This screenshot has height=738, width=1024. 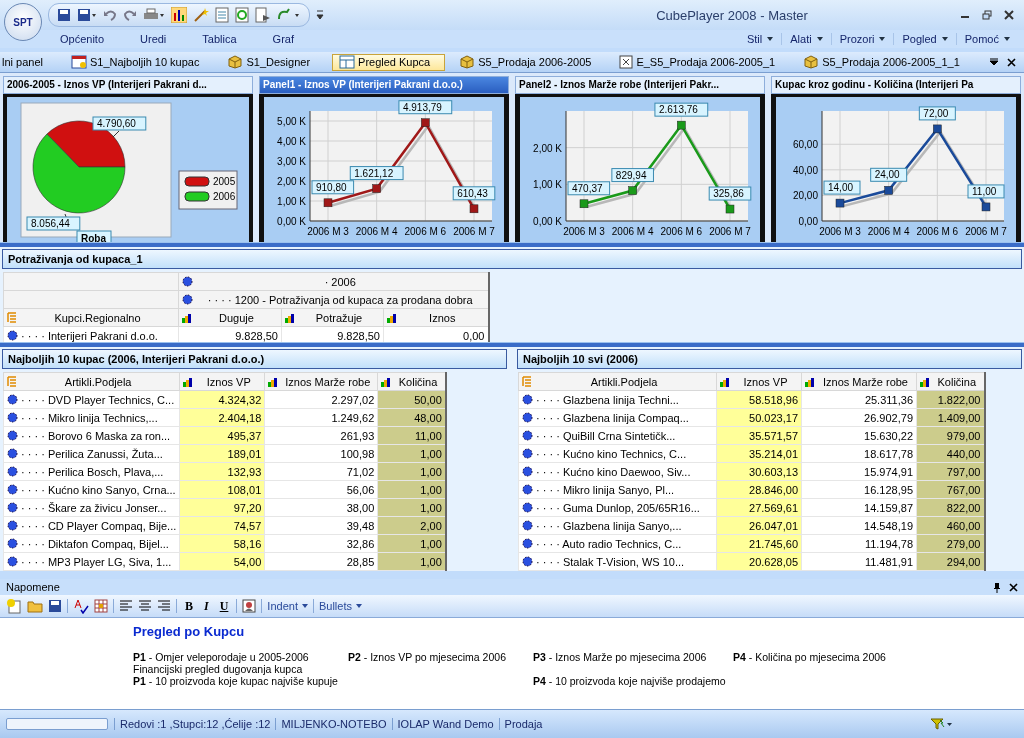 I want to click on format-button: B, so click(x=189, y=606).